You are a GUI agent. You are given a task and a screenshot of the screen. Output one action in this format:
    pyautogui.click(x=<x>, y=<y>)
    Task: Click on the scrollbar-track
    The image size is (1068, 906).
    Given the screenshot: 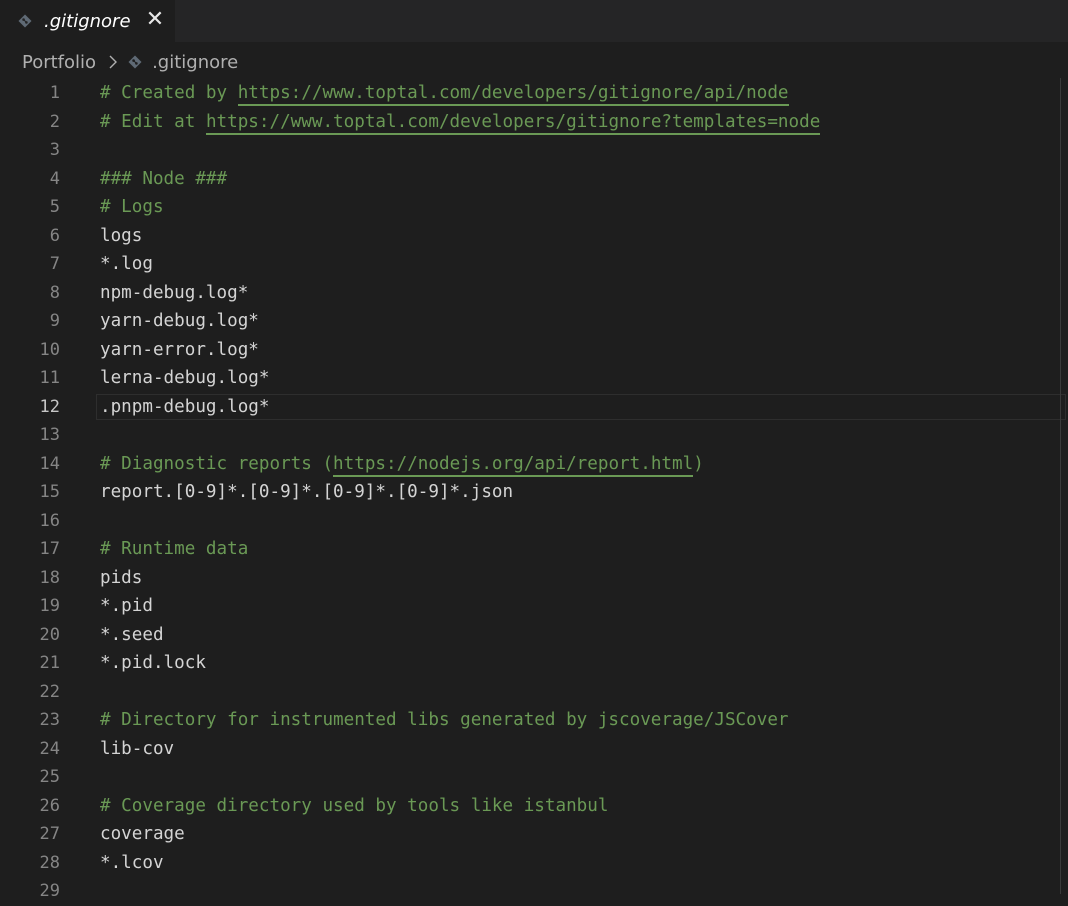 What is the action you would take?
    pyautogui.click(x=1060, y=486)
    